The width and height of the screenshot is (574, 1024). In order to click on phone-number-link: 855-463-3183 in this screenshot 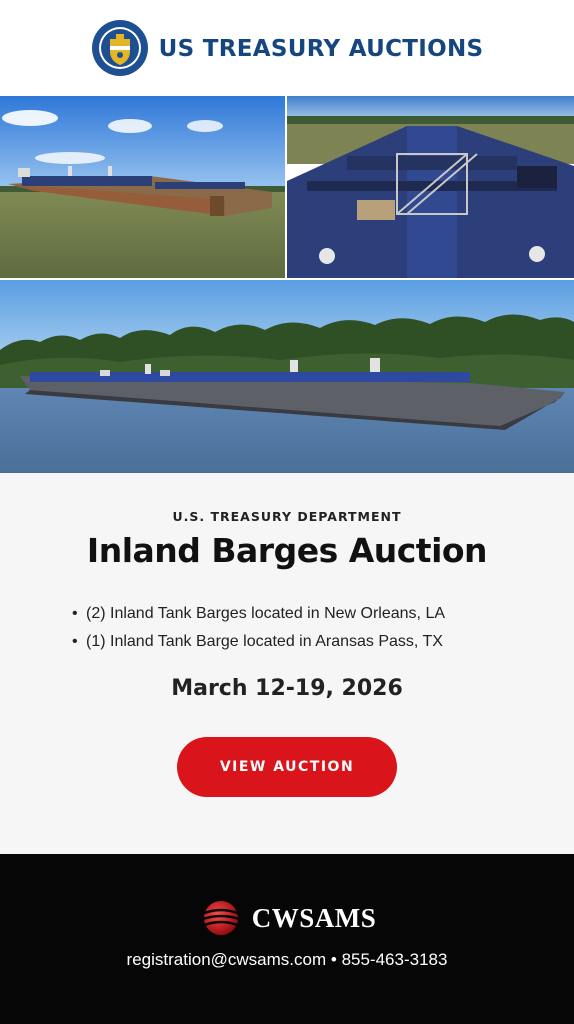, I will do `click(395, 959)`.